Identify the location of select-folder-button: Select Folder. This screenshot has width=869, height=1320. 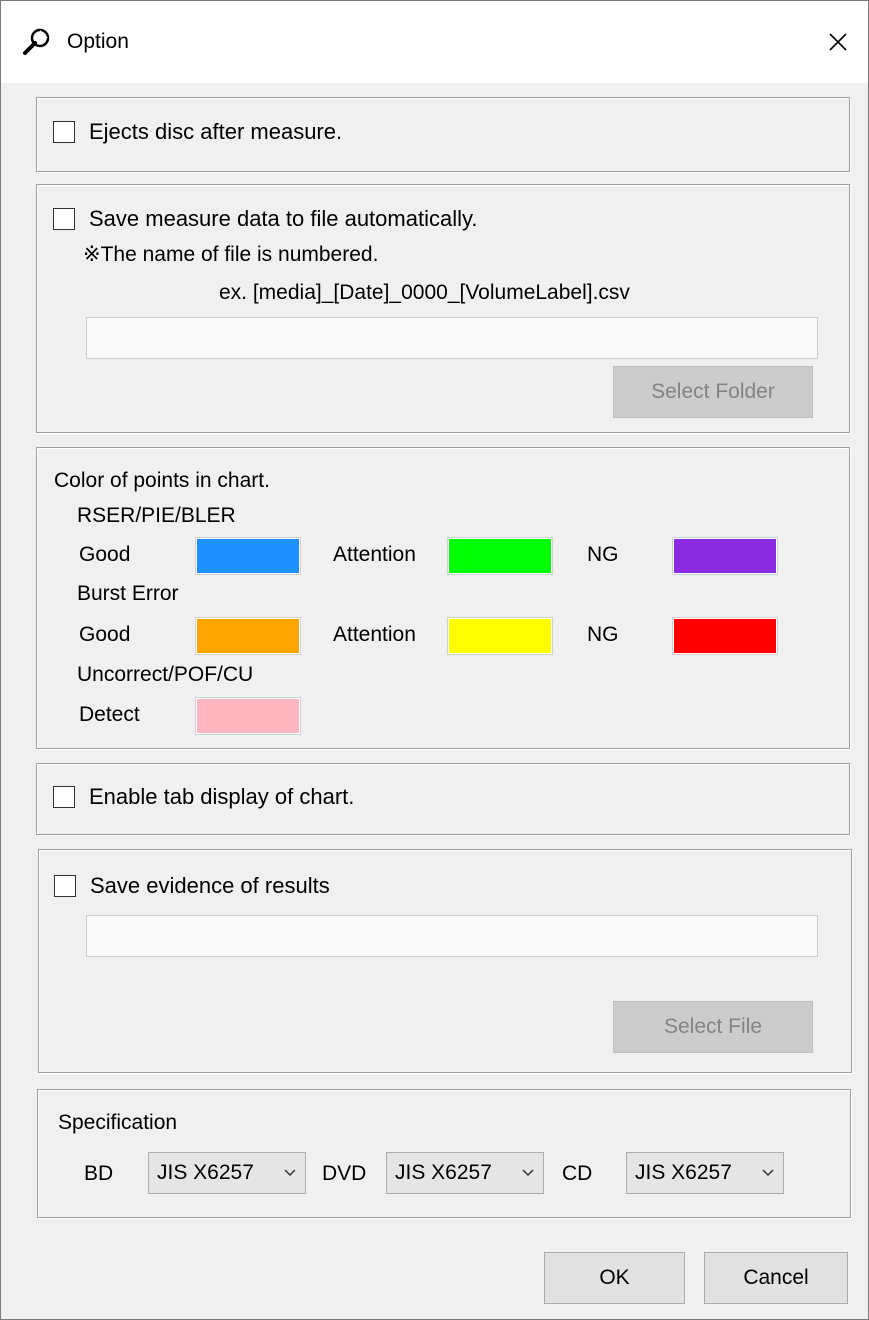
(713, 392).